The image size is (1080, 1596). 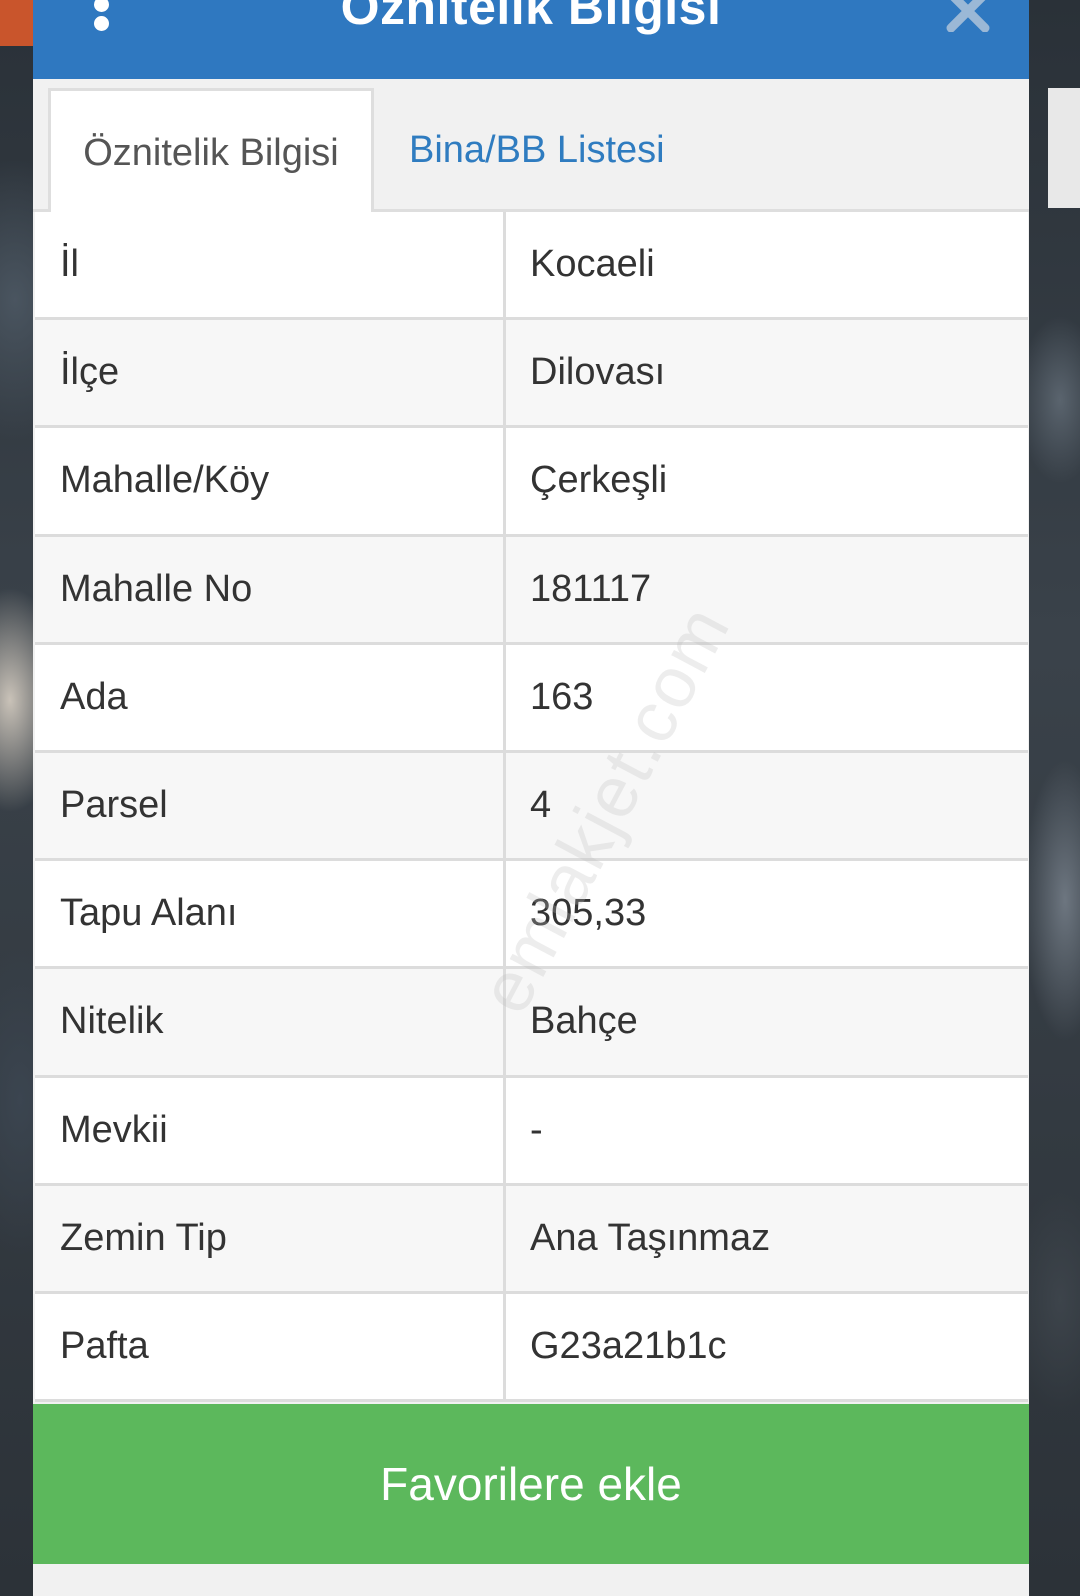 I want to click on table-row: İl Kocaeli, so click(x=531, y=266).